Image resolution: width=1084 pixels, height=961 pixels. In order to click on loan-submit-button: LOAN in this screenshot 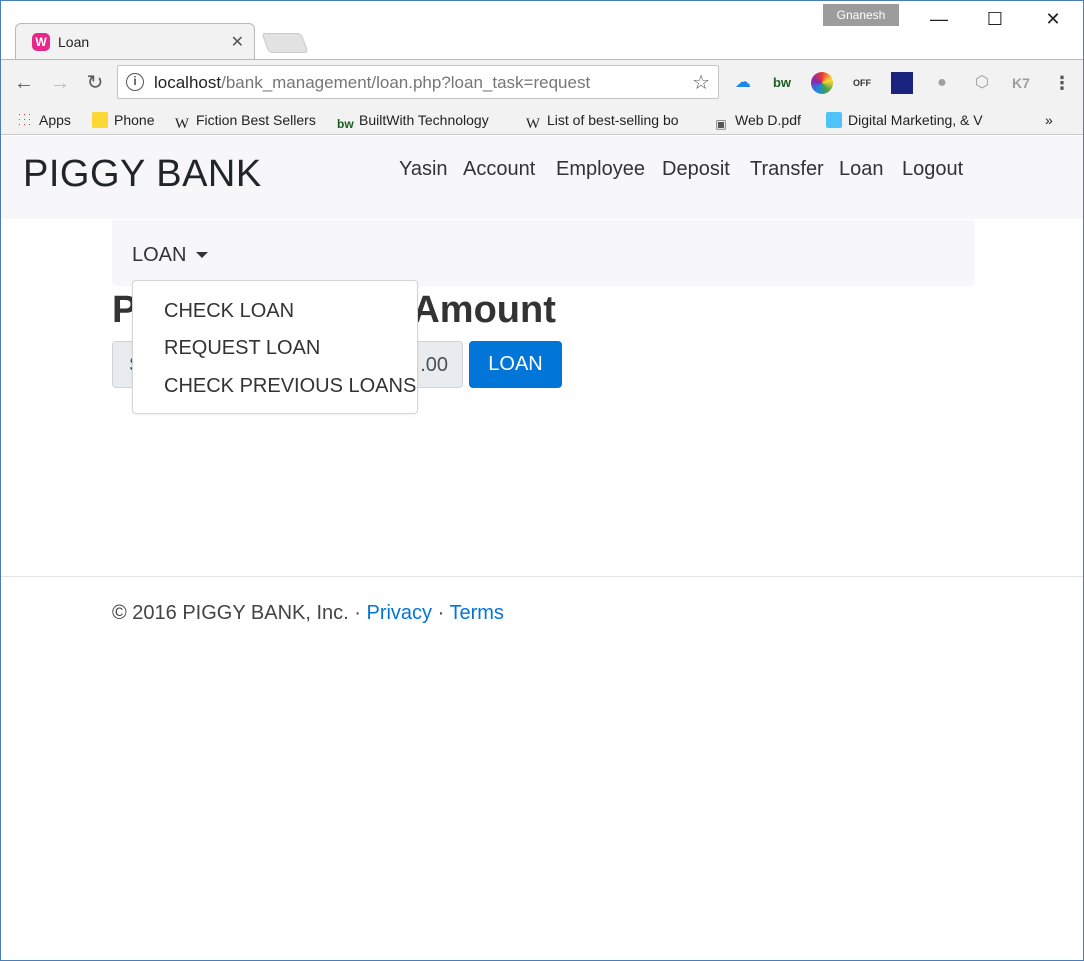, I will do `click(515, 364)`.